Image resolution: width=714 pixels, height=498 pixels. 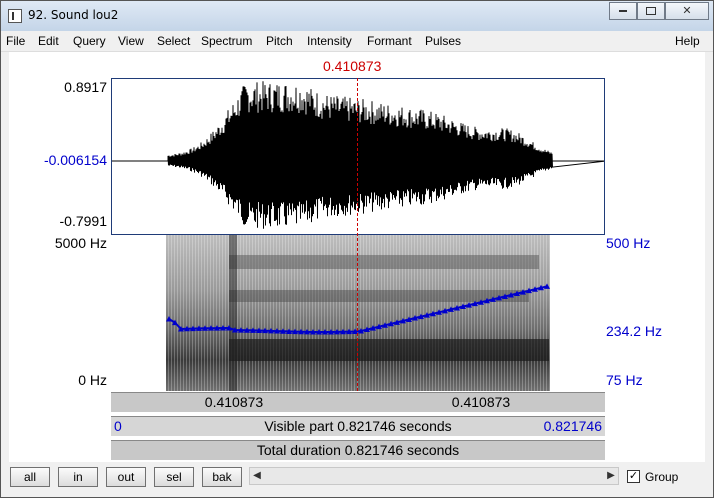 I want to click on group-label: Group, so click(x=662, y=477).